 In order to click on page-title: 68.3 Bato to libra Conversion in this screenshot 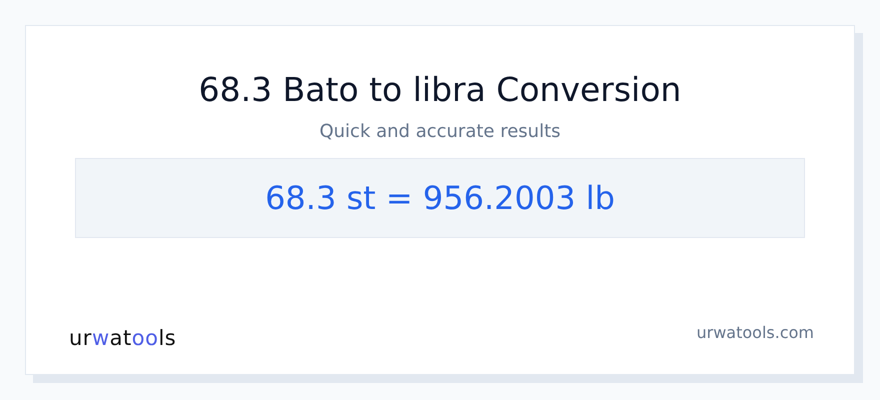, I will do `click(440, 90)`.